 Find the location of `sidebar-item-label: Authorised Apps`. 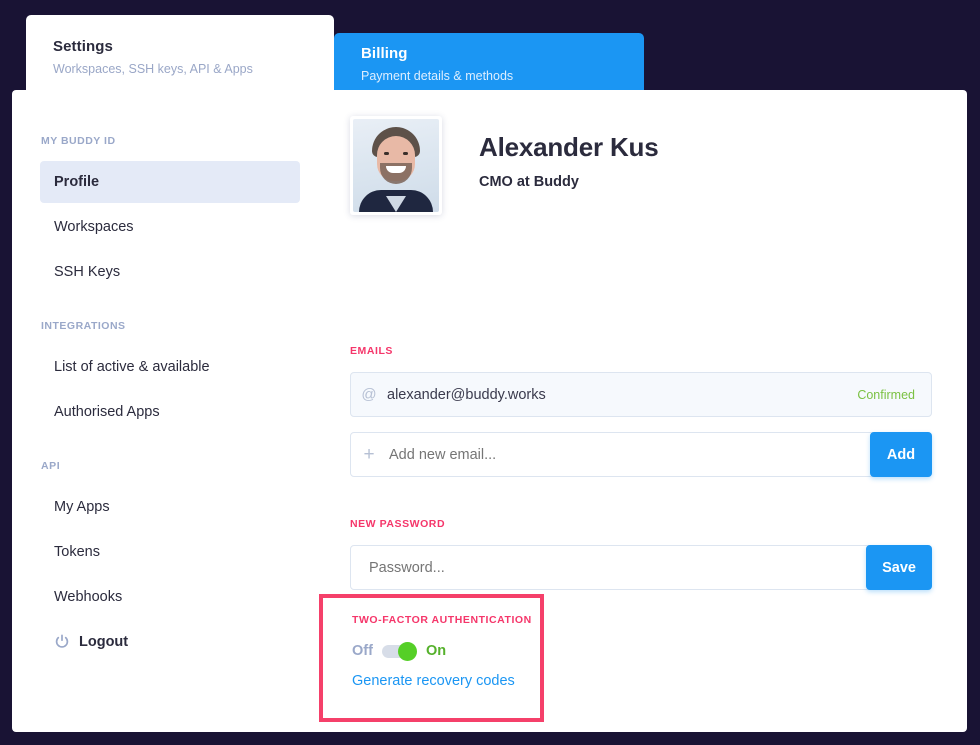

sidebar-item-label: Authorised Apps is located at coordinates (107, 412).